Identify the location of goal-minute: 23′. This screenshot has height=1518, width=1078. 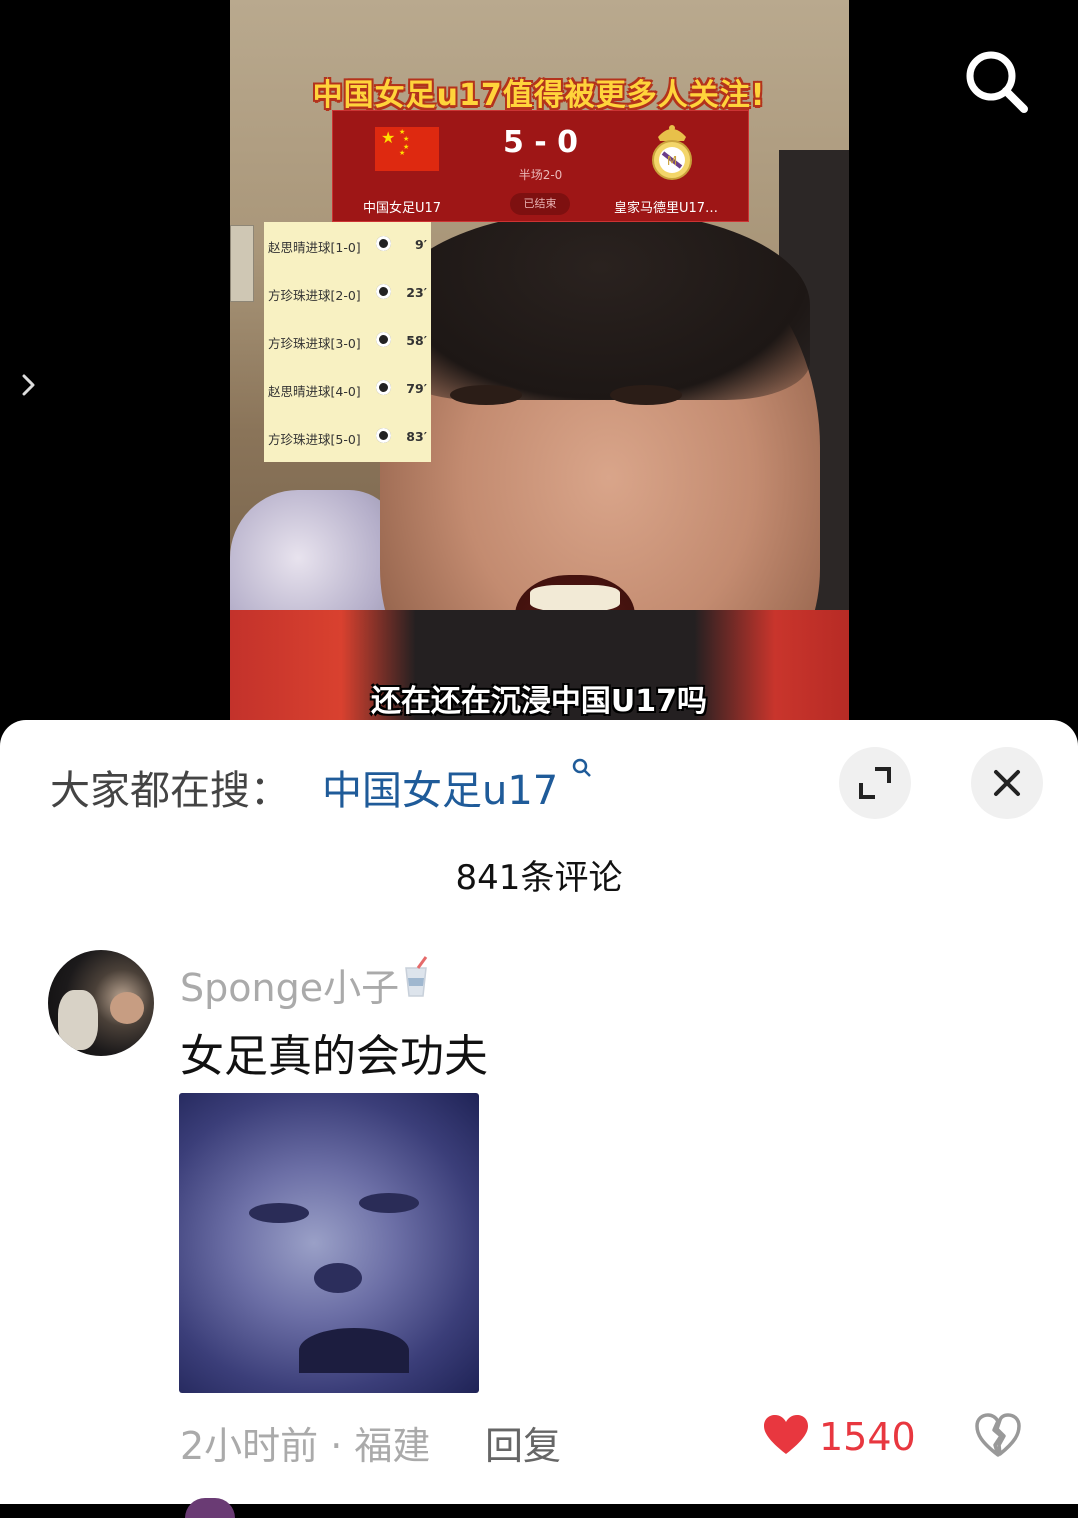
(416, 292).